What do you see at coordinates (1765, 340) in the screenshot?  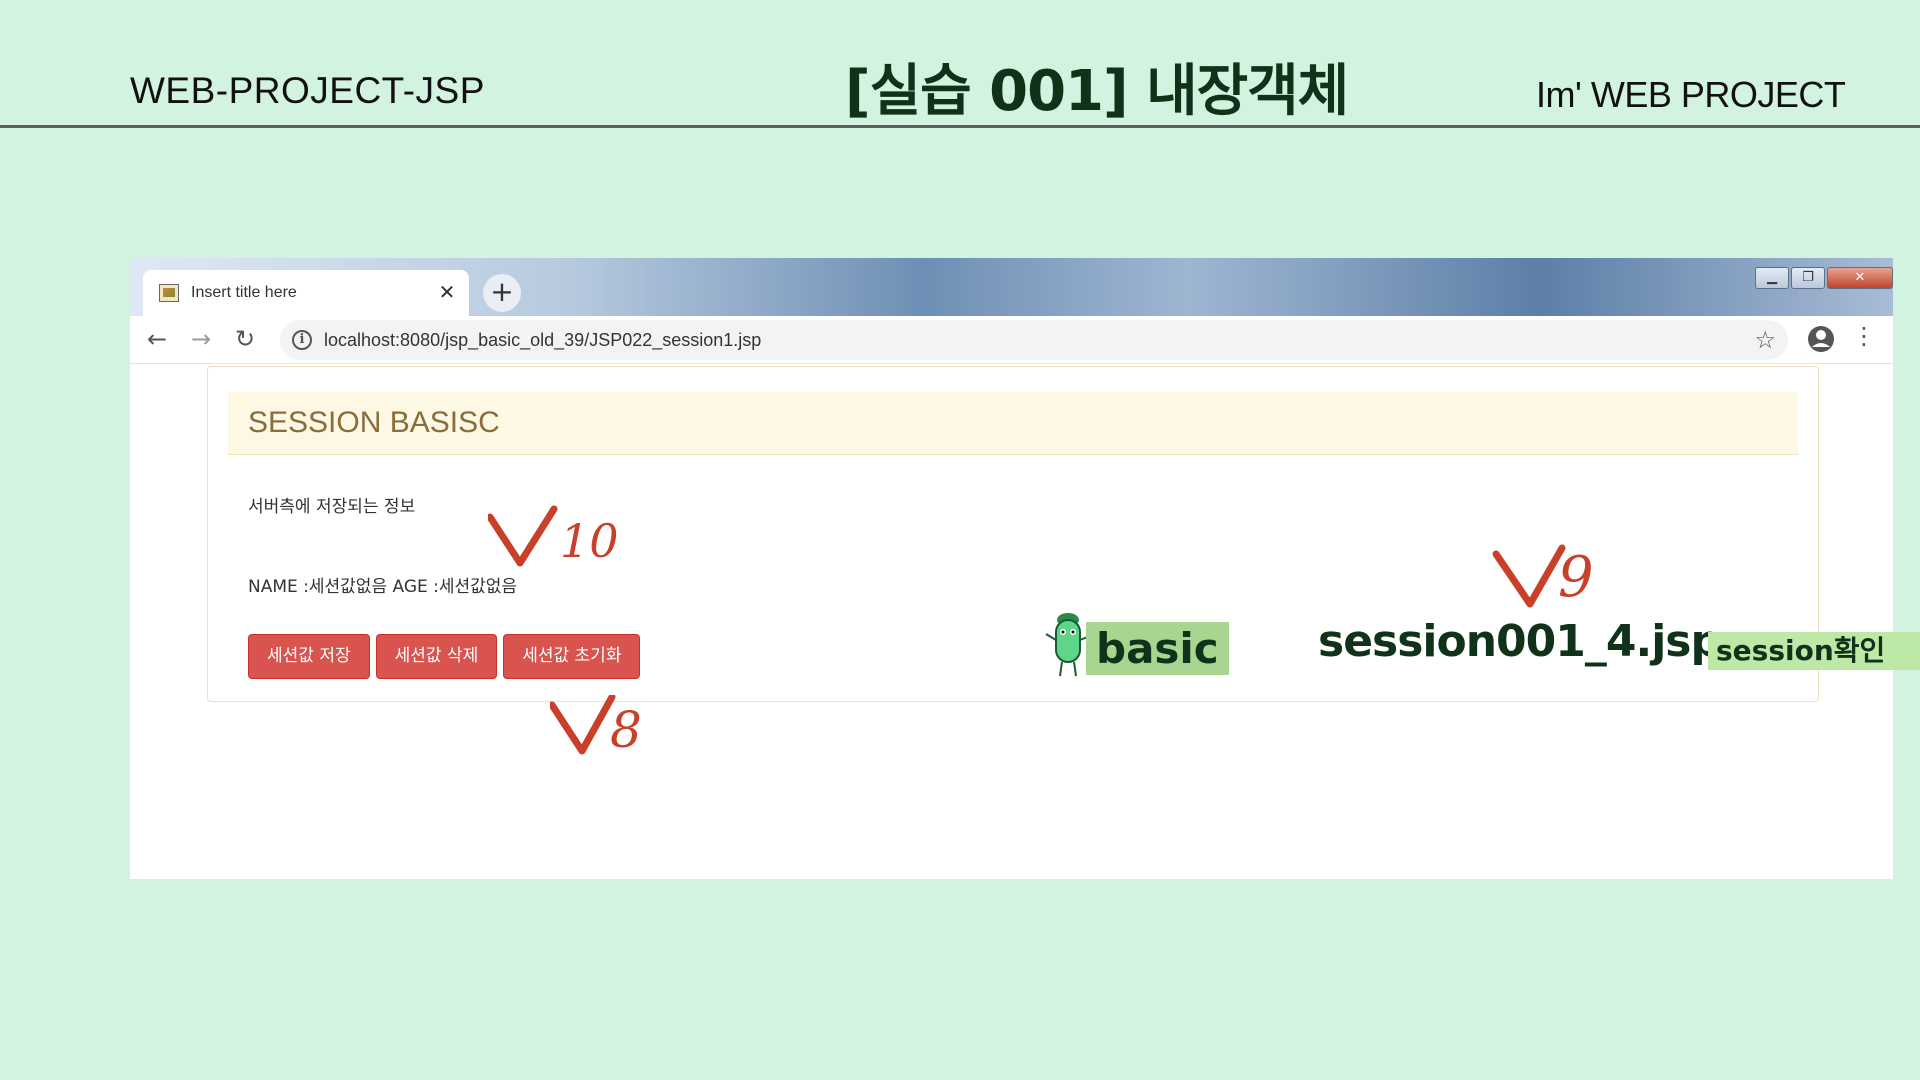 I see `star-icon: ☆` at bounding box center [1765, 340].